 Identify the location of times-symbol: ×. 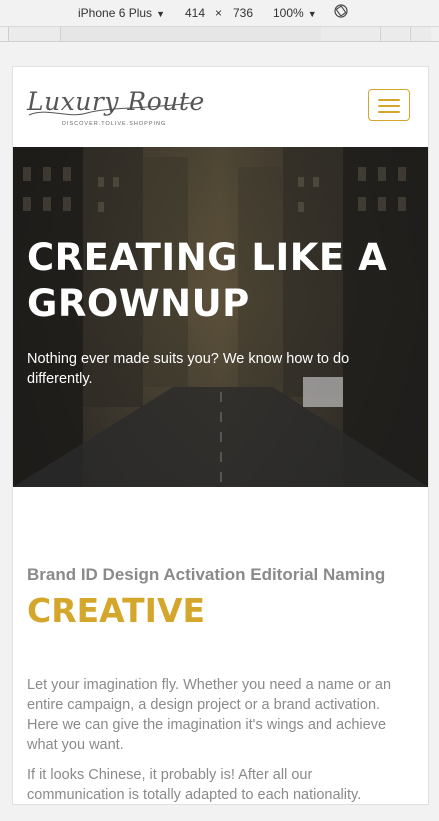
(219, 13).